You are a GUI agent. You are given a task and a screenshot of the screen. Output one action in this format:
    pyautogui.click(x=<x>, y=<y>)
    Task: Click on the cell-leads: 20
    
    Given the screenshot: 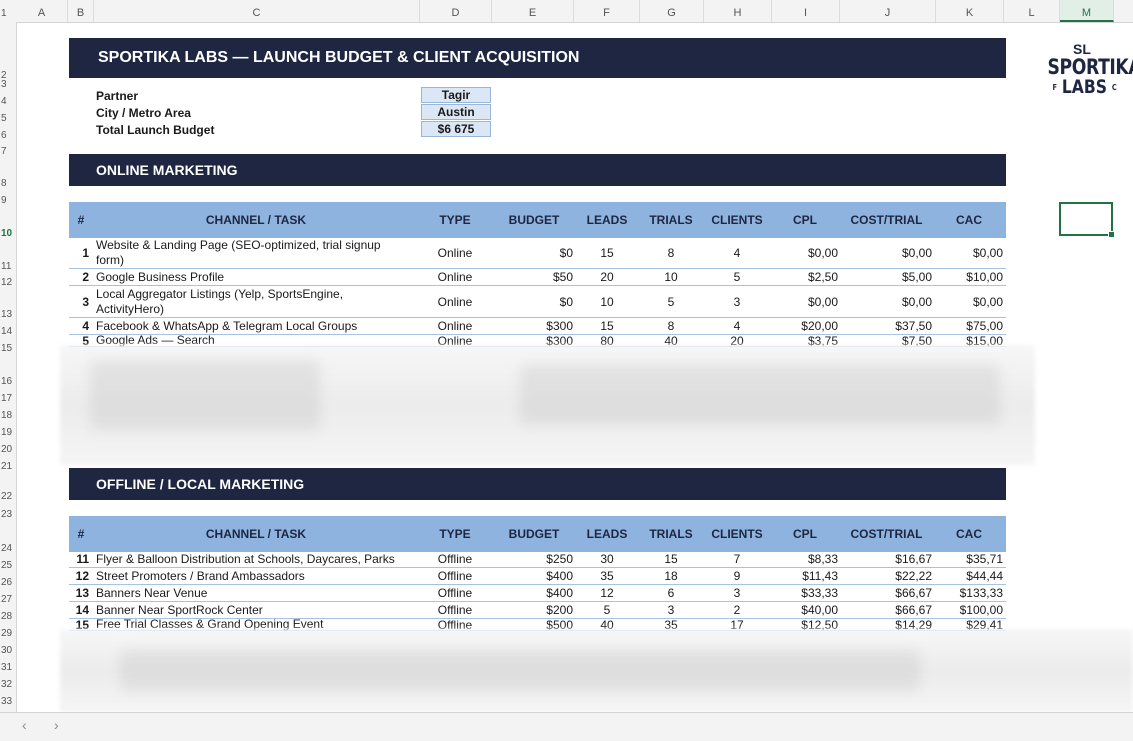 What is the action you would take?
    pyautogui.click(x=607, y=277)
    